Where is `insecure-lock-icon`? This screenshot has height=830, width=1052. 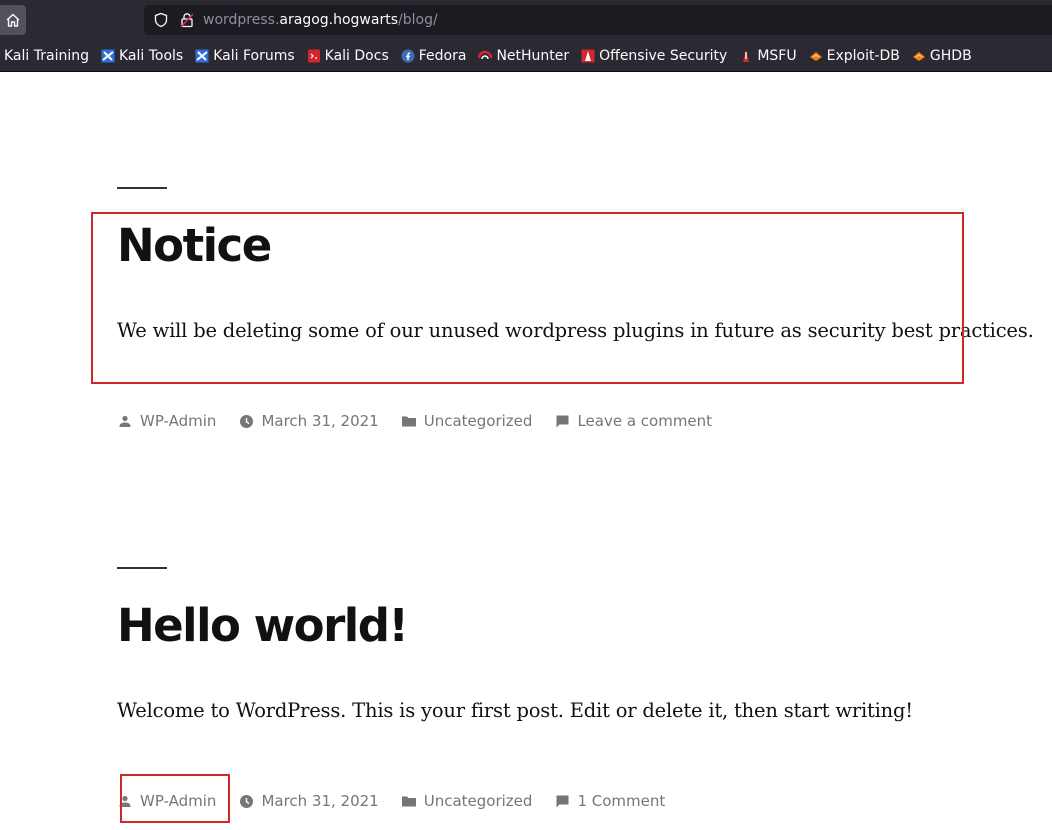 insecure-lock-icon is located at coordinates (187, 20).